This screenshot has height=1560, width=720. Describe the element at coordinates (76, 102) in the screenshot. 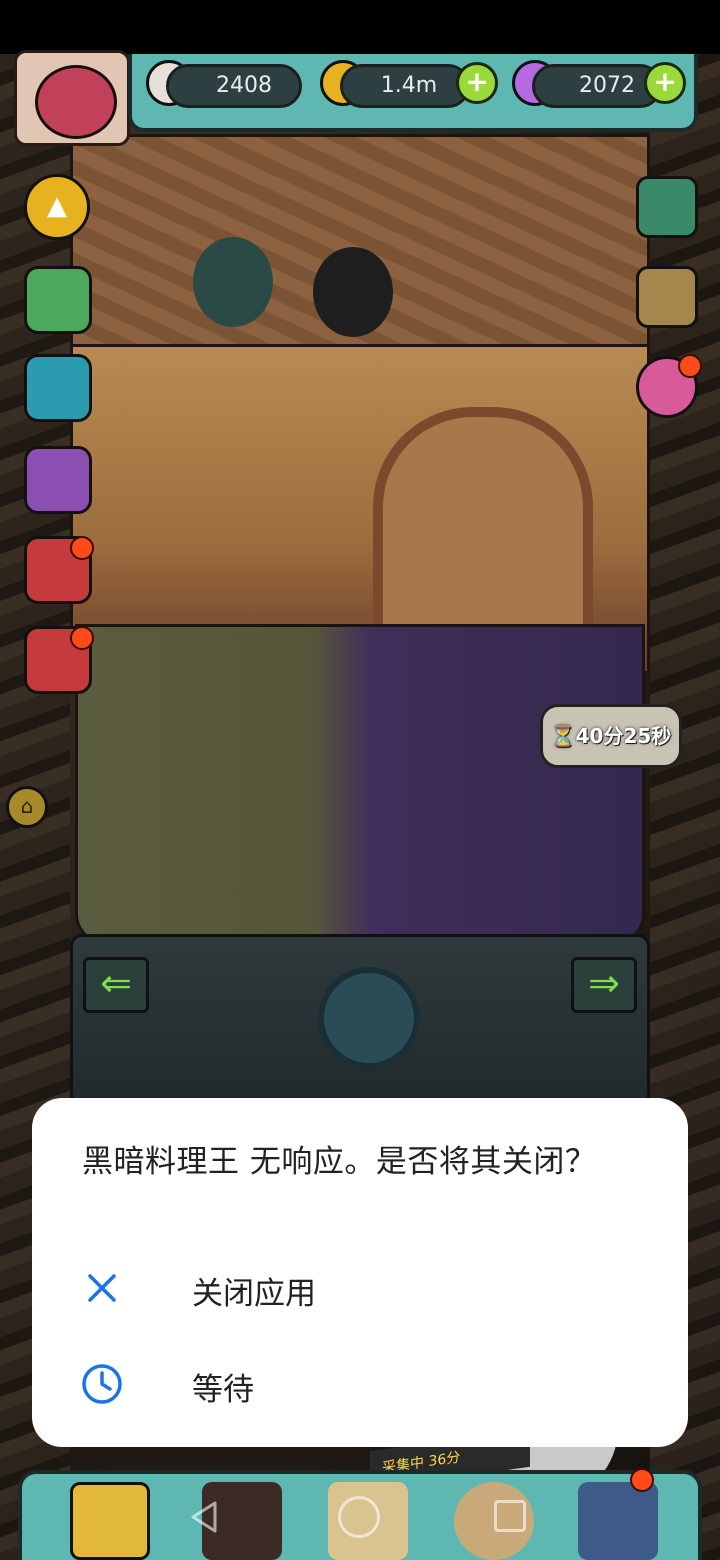

I see `avatar-portrait` at that location.